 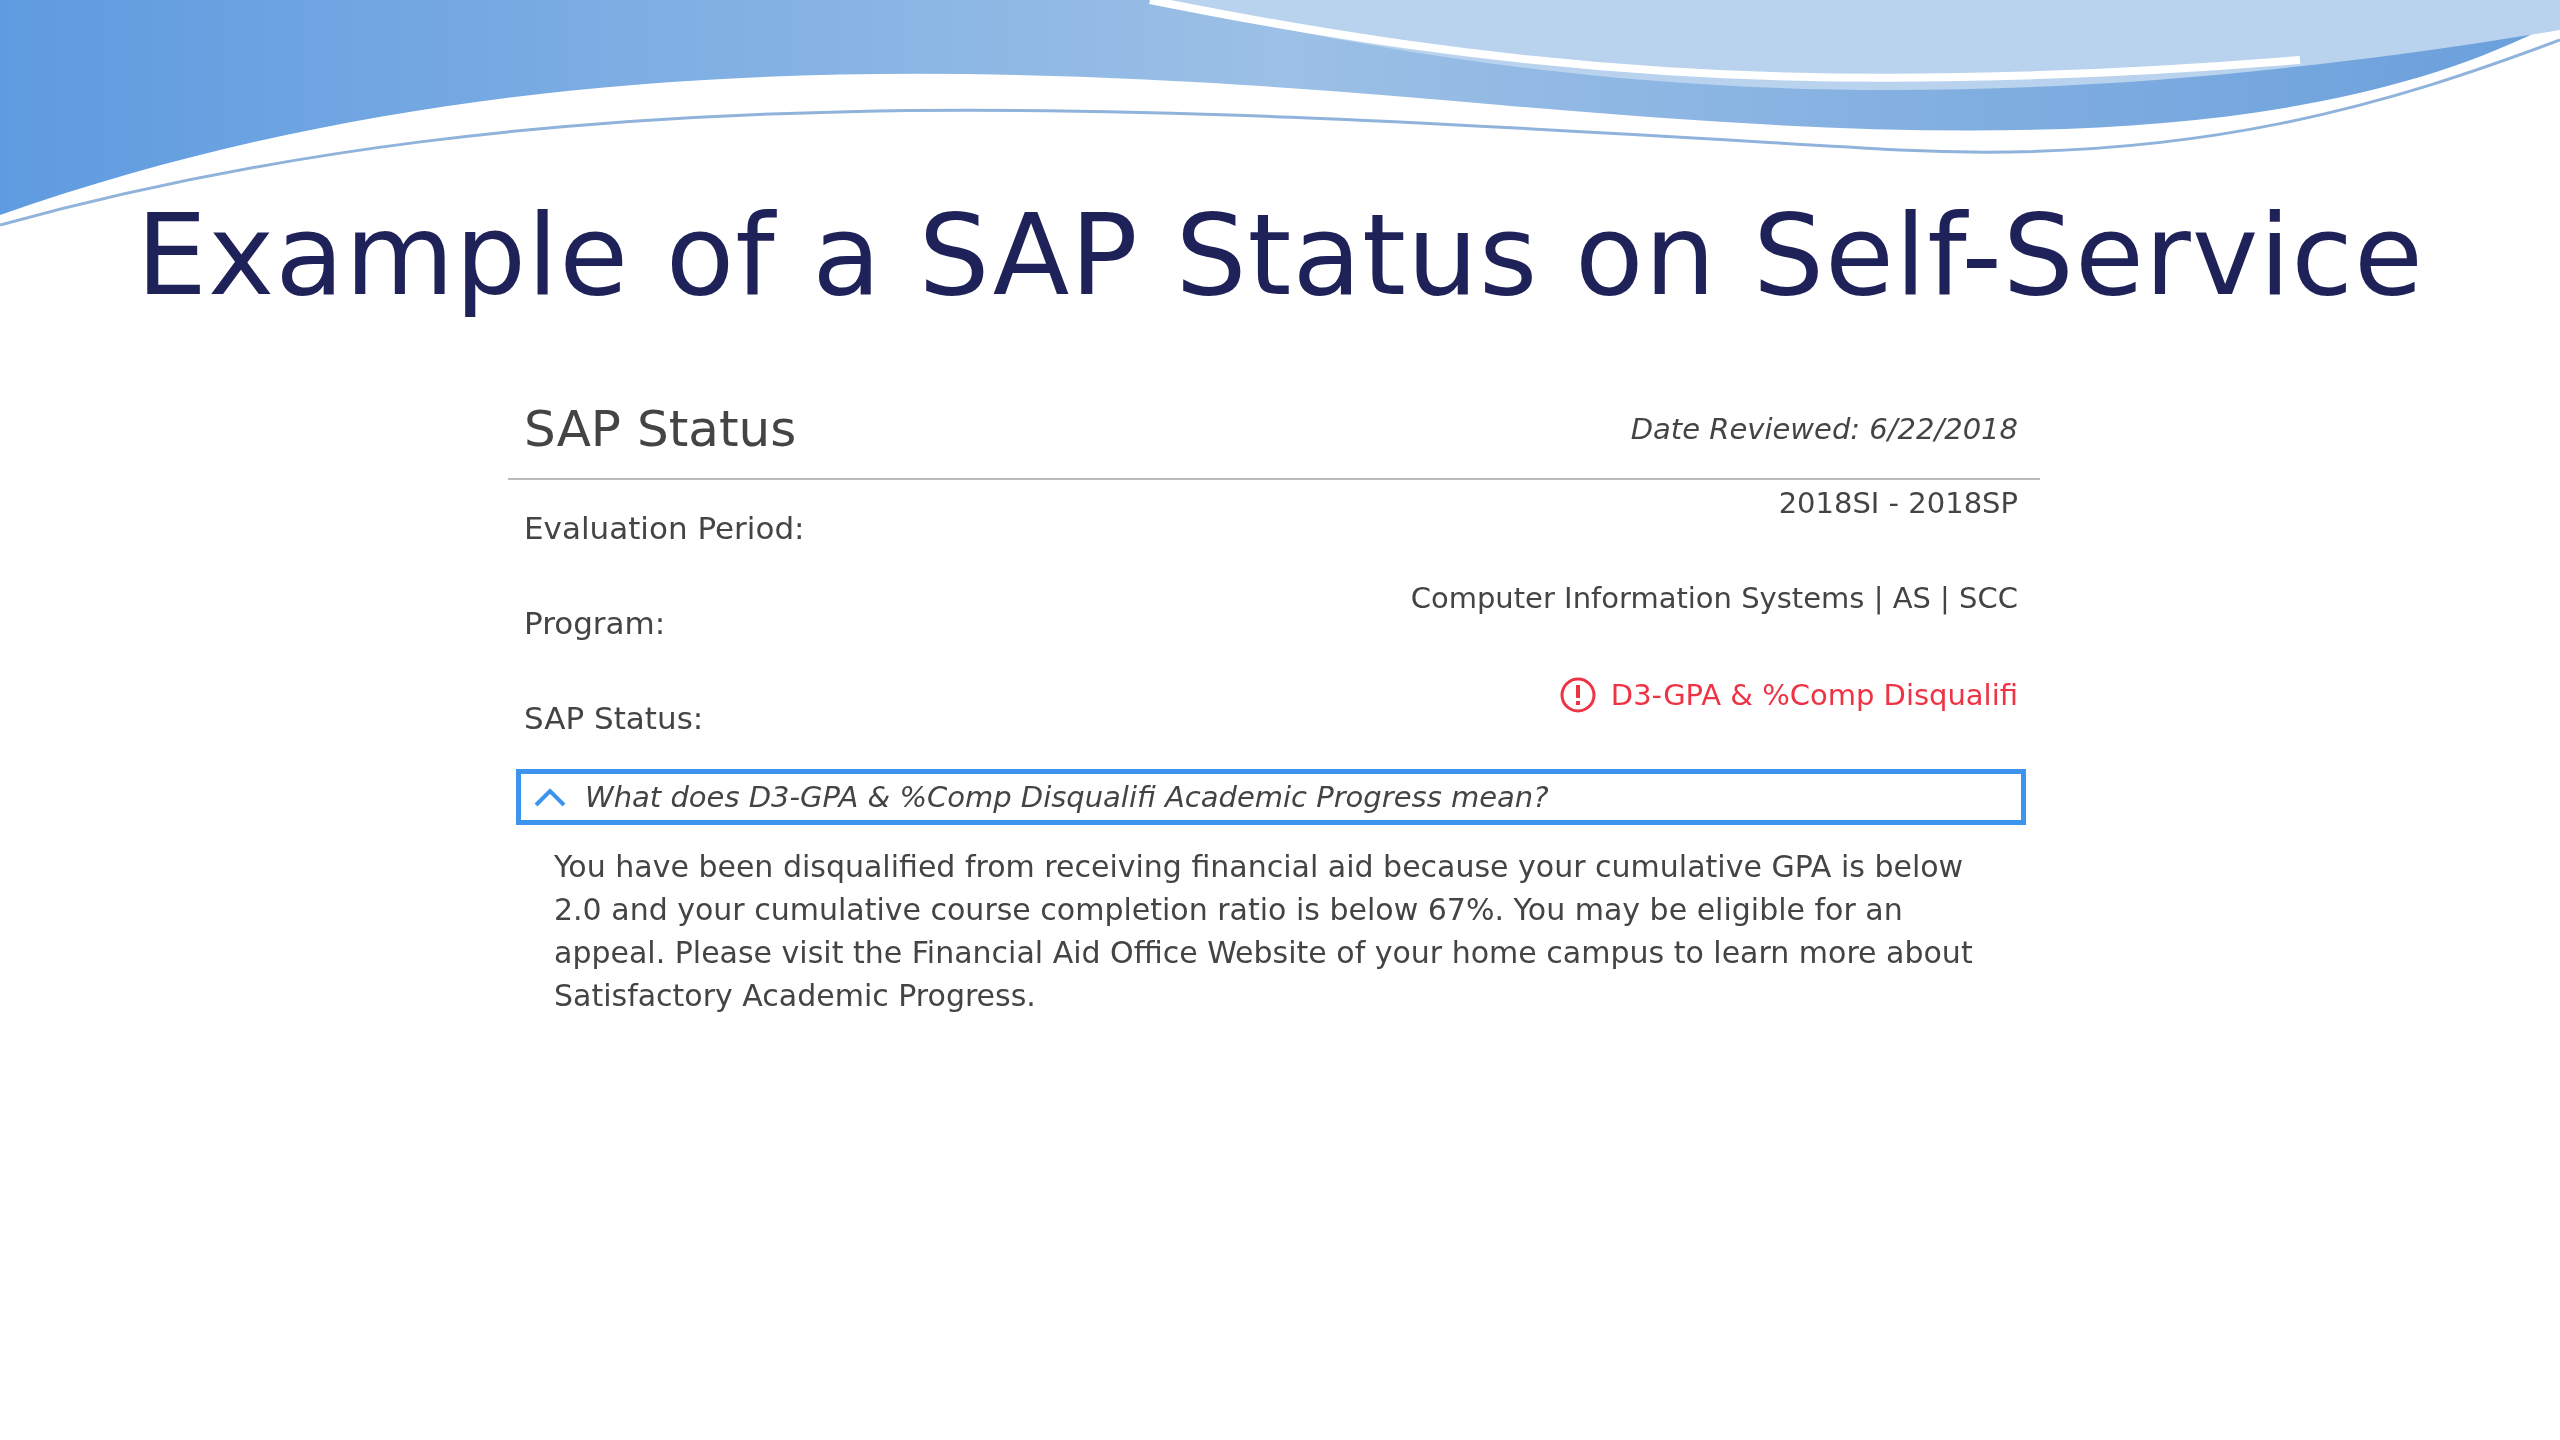 What do you see at coordinates (1824, 429) in the screenshot?
I see `date-reviewed: Date Reviewed: 6/22/2018` at bounding box center [1824, 429].